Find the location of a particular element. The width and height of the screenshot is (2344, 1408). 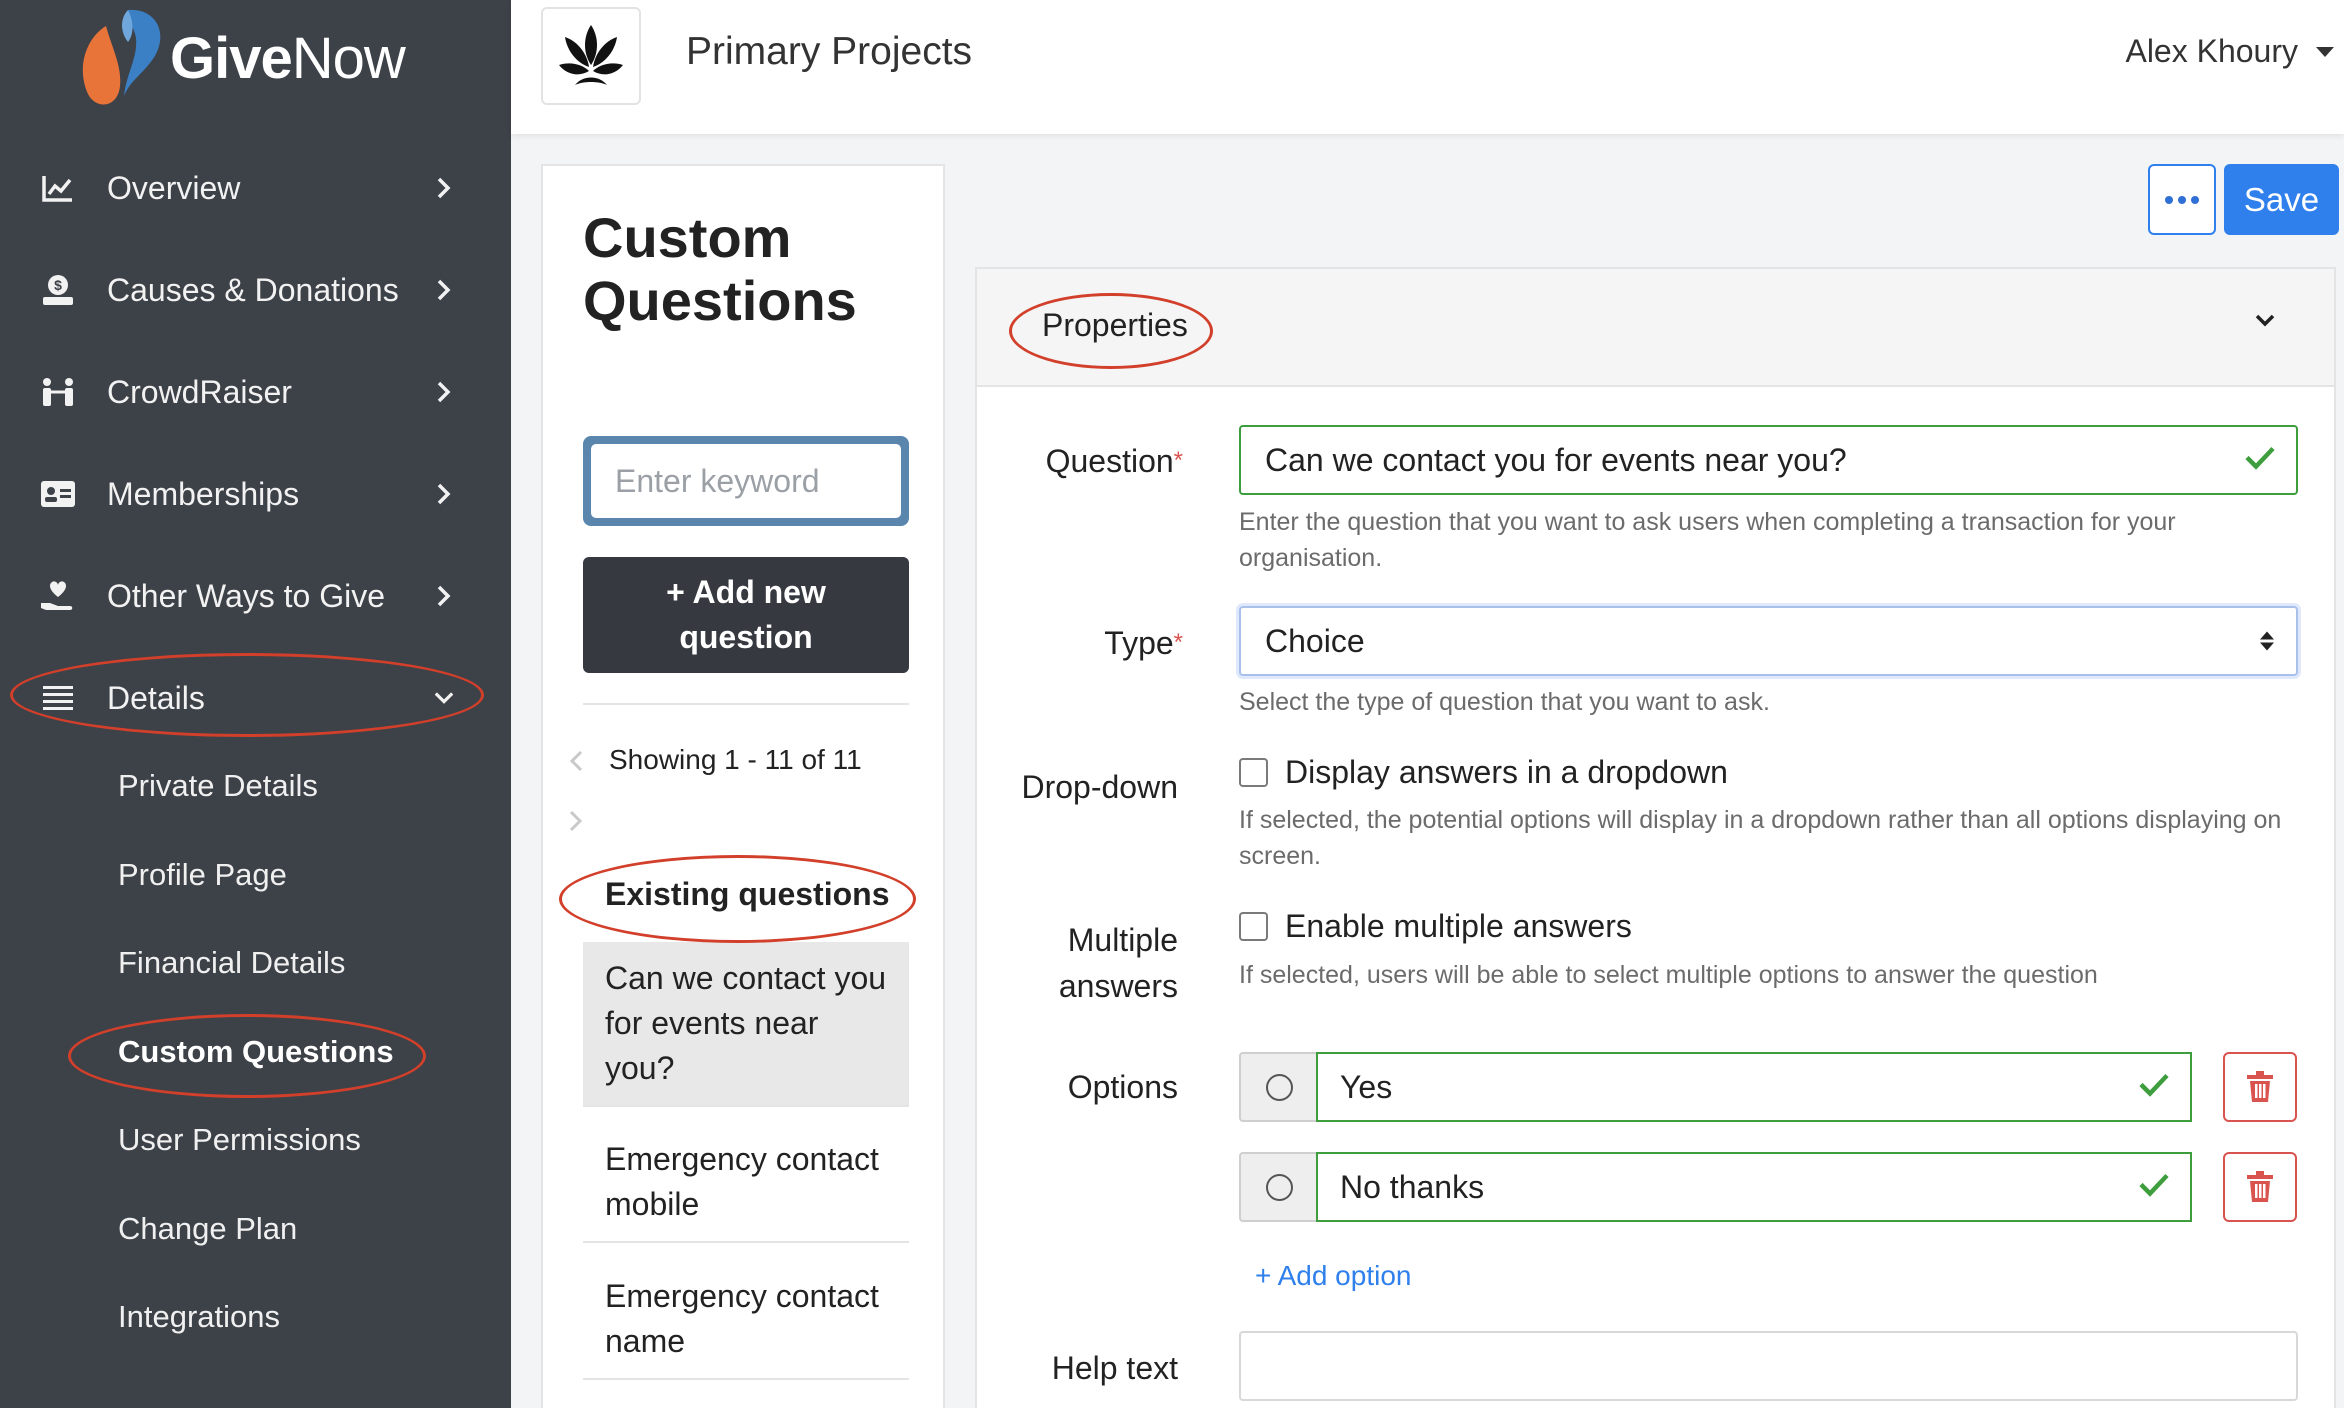

list-item: Can we contact you for events near you? is located at coordinates (746, 1024).